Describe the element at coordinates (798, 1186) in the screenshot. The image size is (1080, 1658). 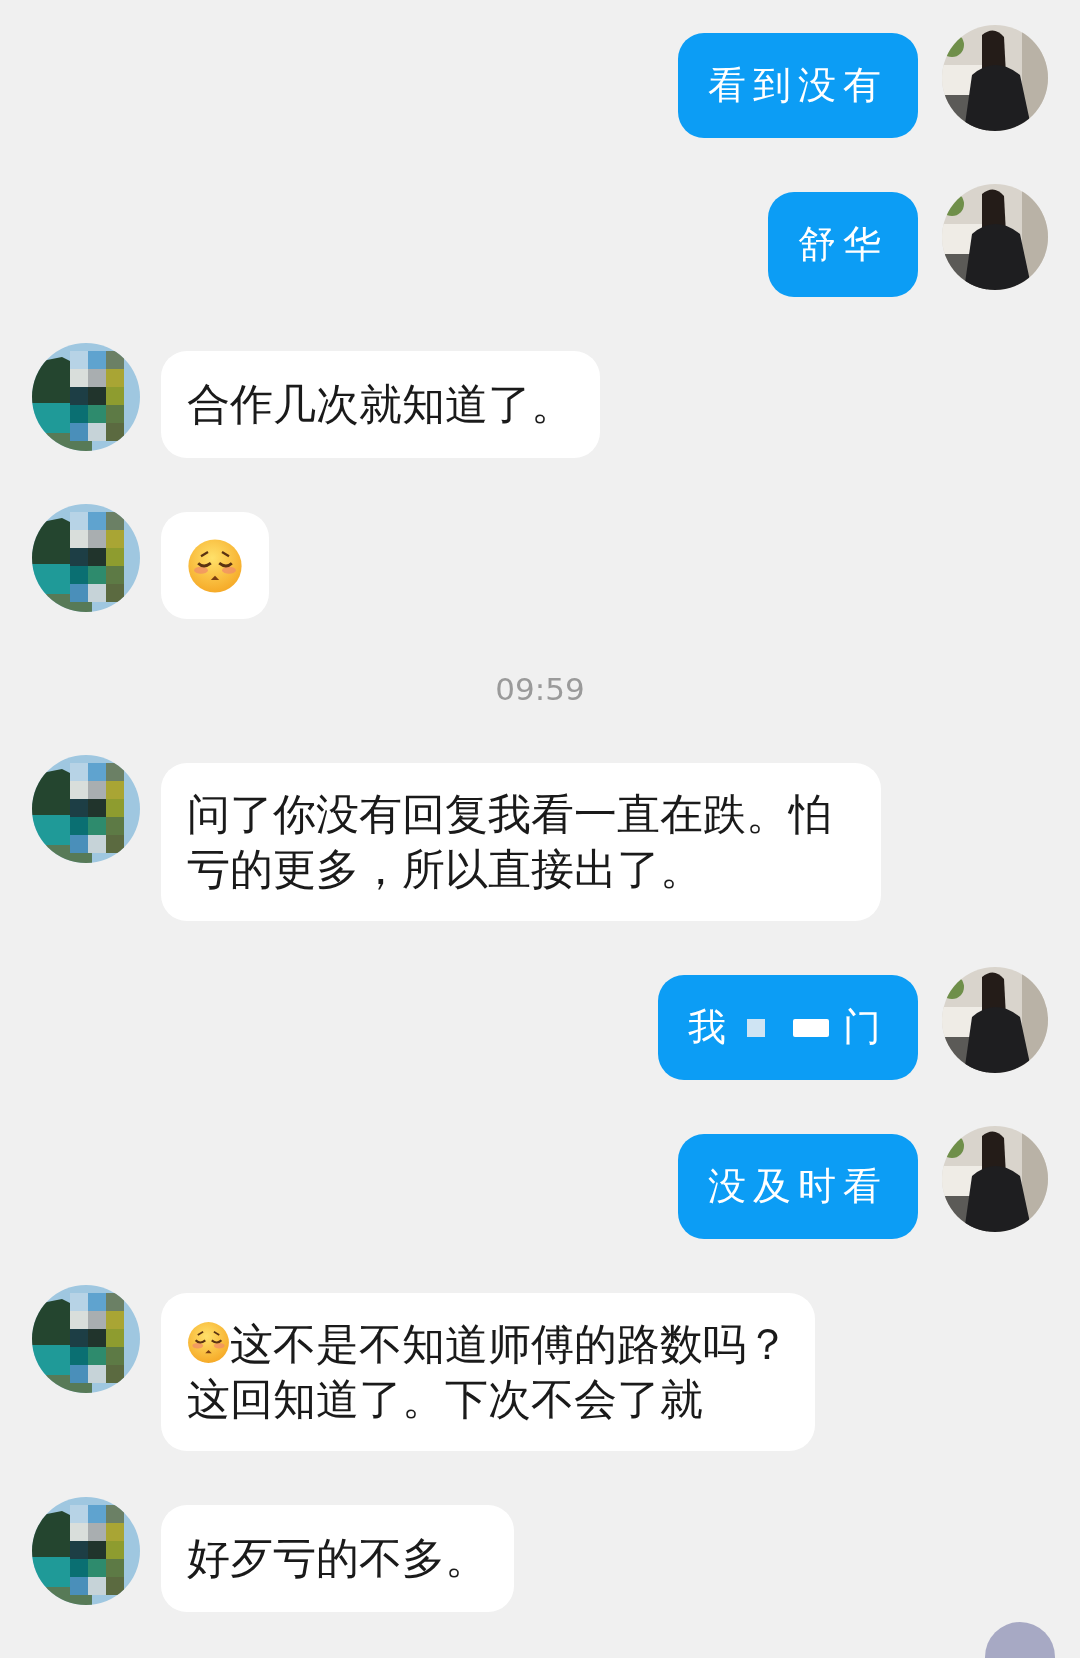
I see `message-text: 没及时看` at that location.